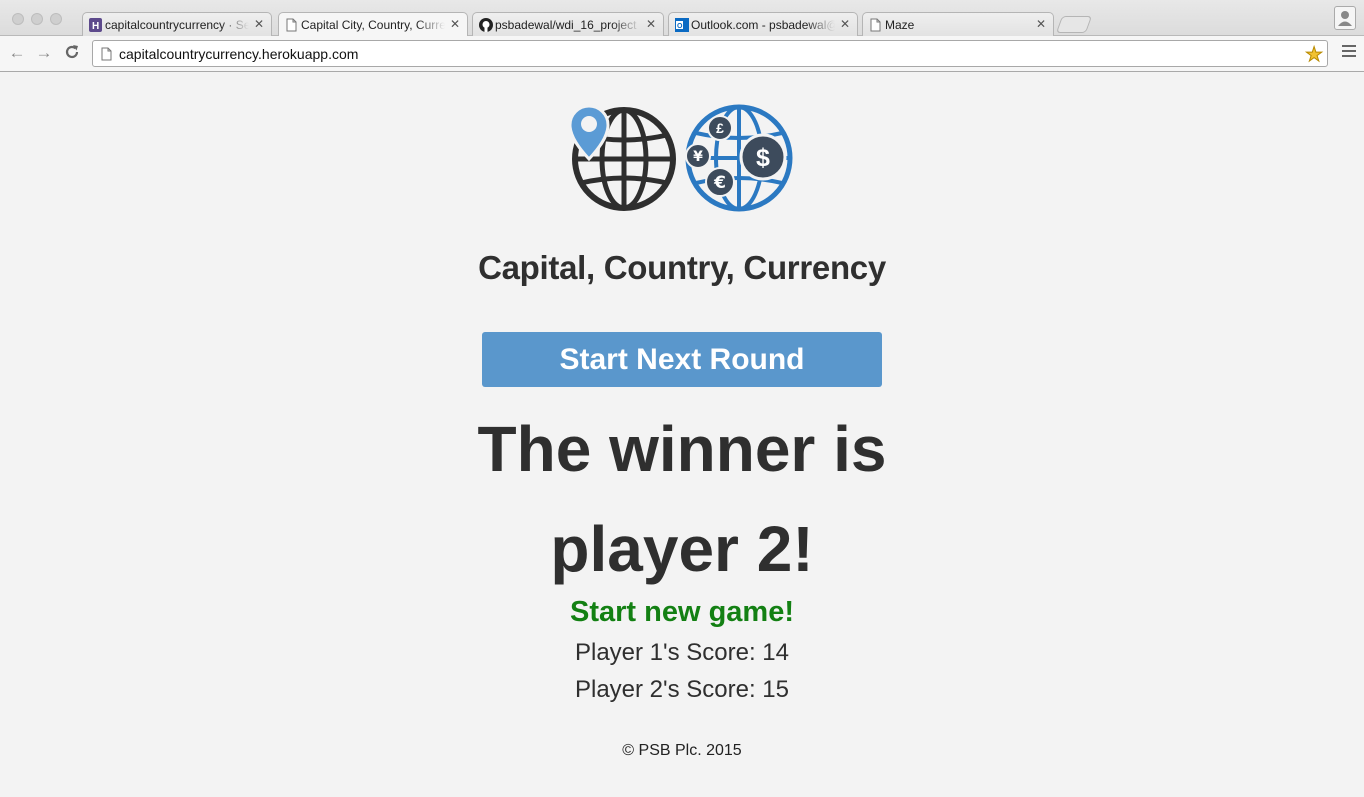 The height and width of the screenshot is (797, 1364). I want to click on window-minimize-button, so click(37, 19).